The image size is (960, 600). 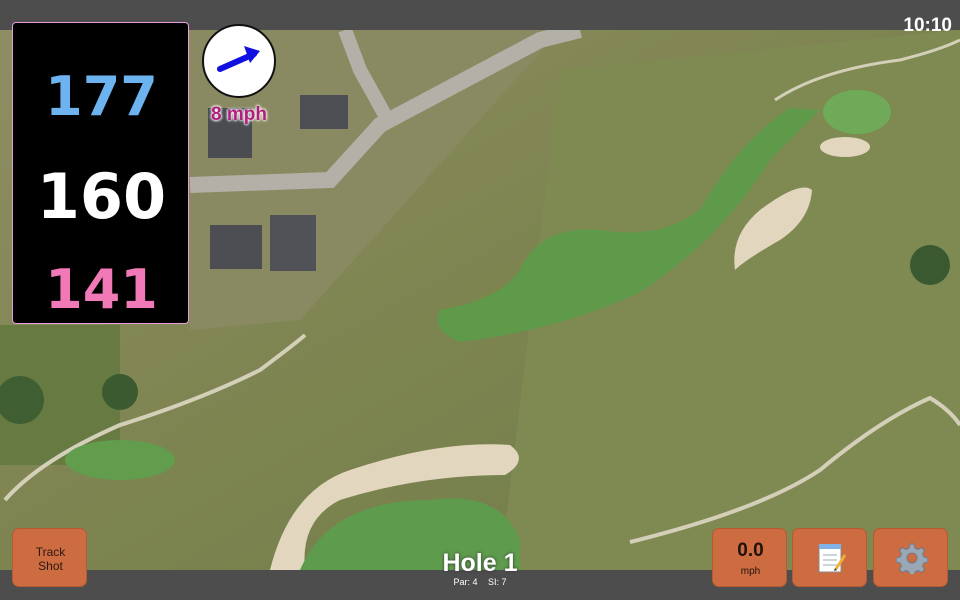 I want to click on track-shot-label: Track Shot, so click(x=50, y=559).